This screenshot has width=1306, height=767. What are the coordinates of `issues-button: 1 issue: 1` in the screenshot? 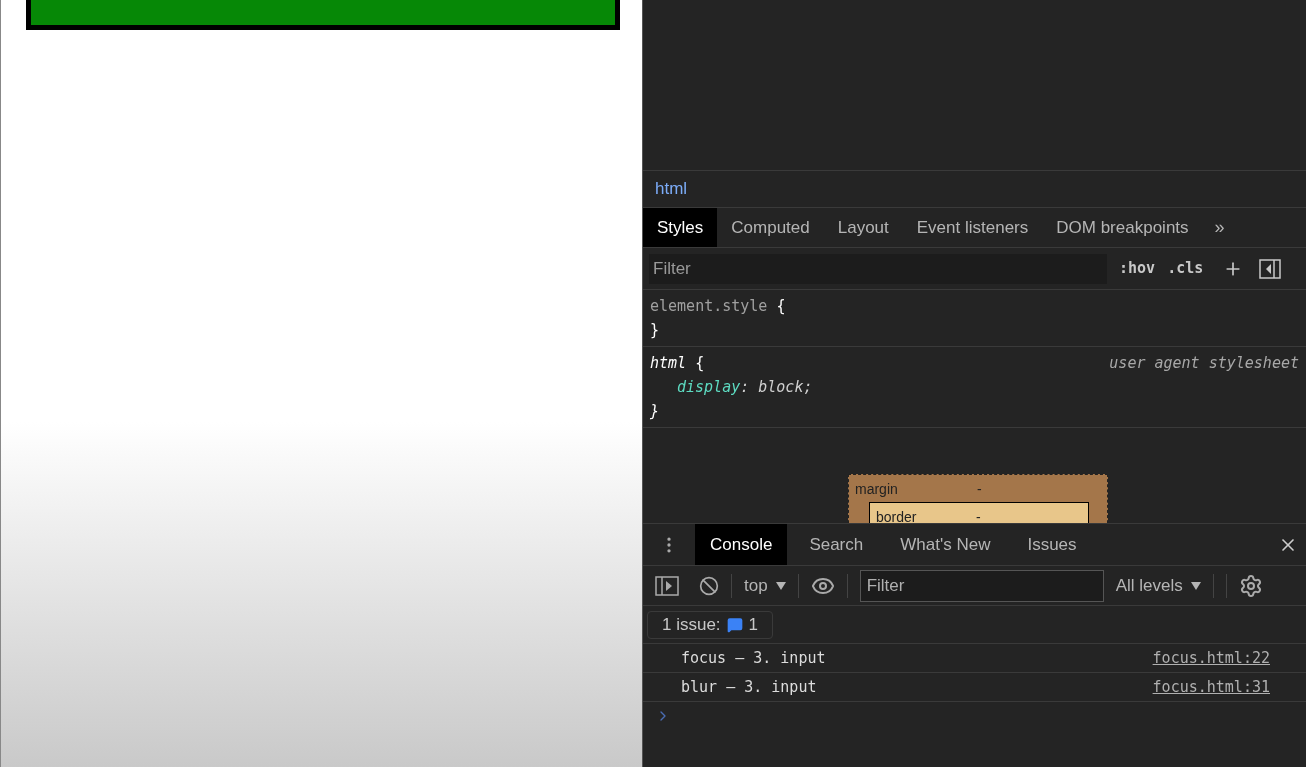 It's located at (710, 624).